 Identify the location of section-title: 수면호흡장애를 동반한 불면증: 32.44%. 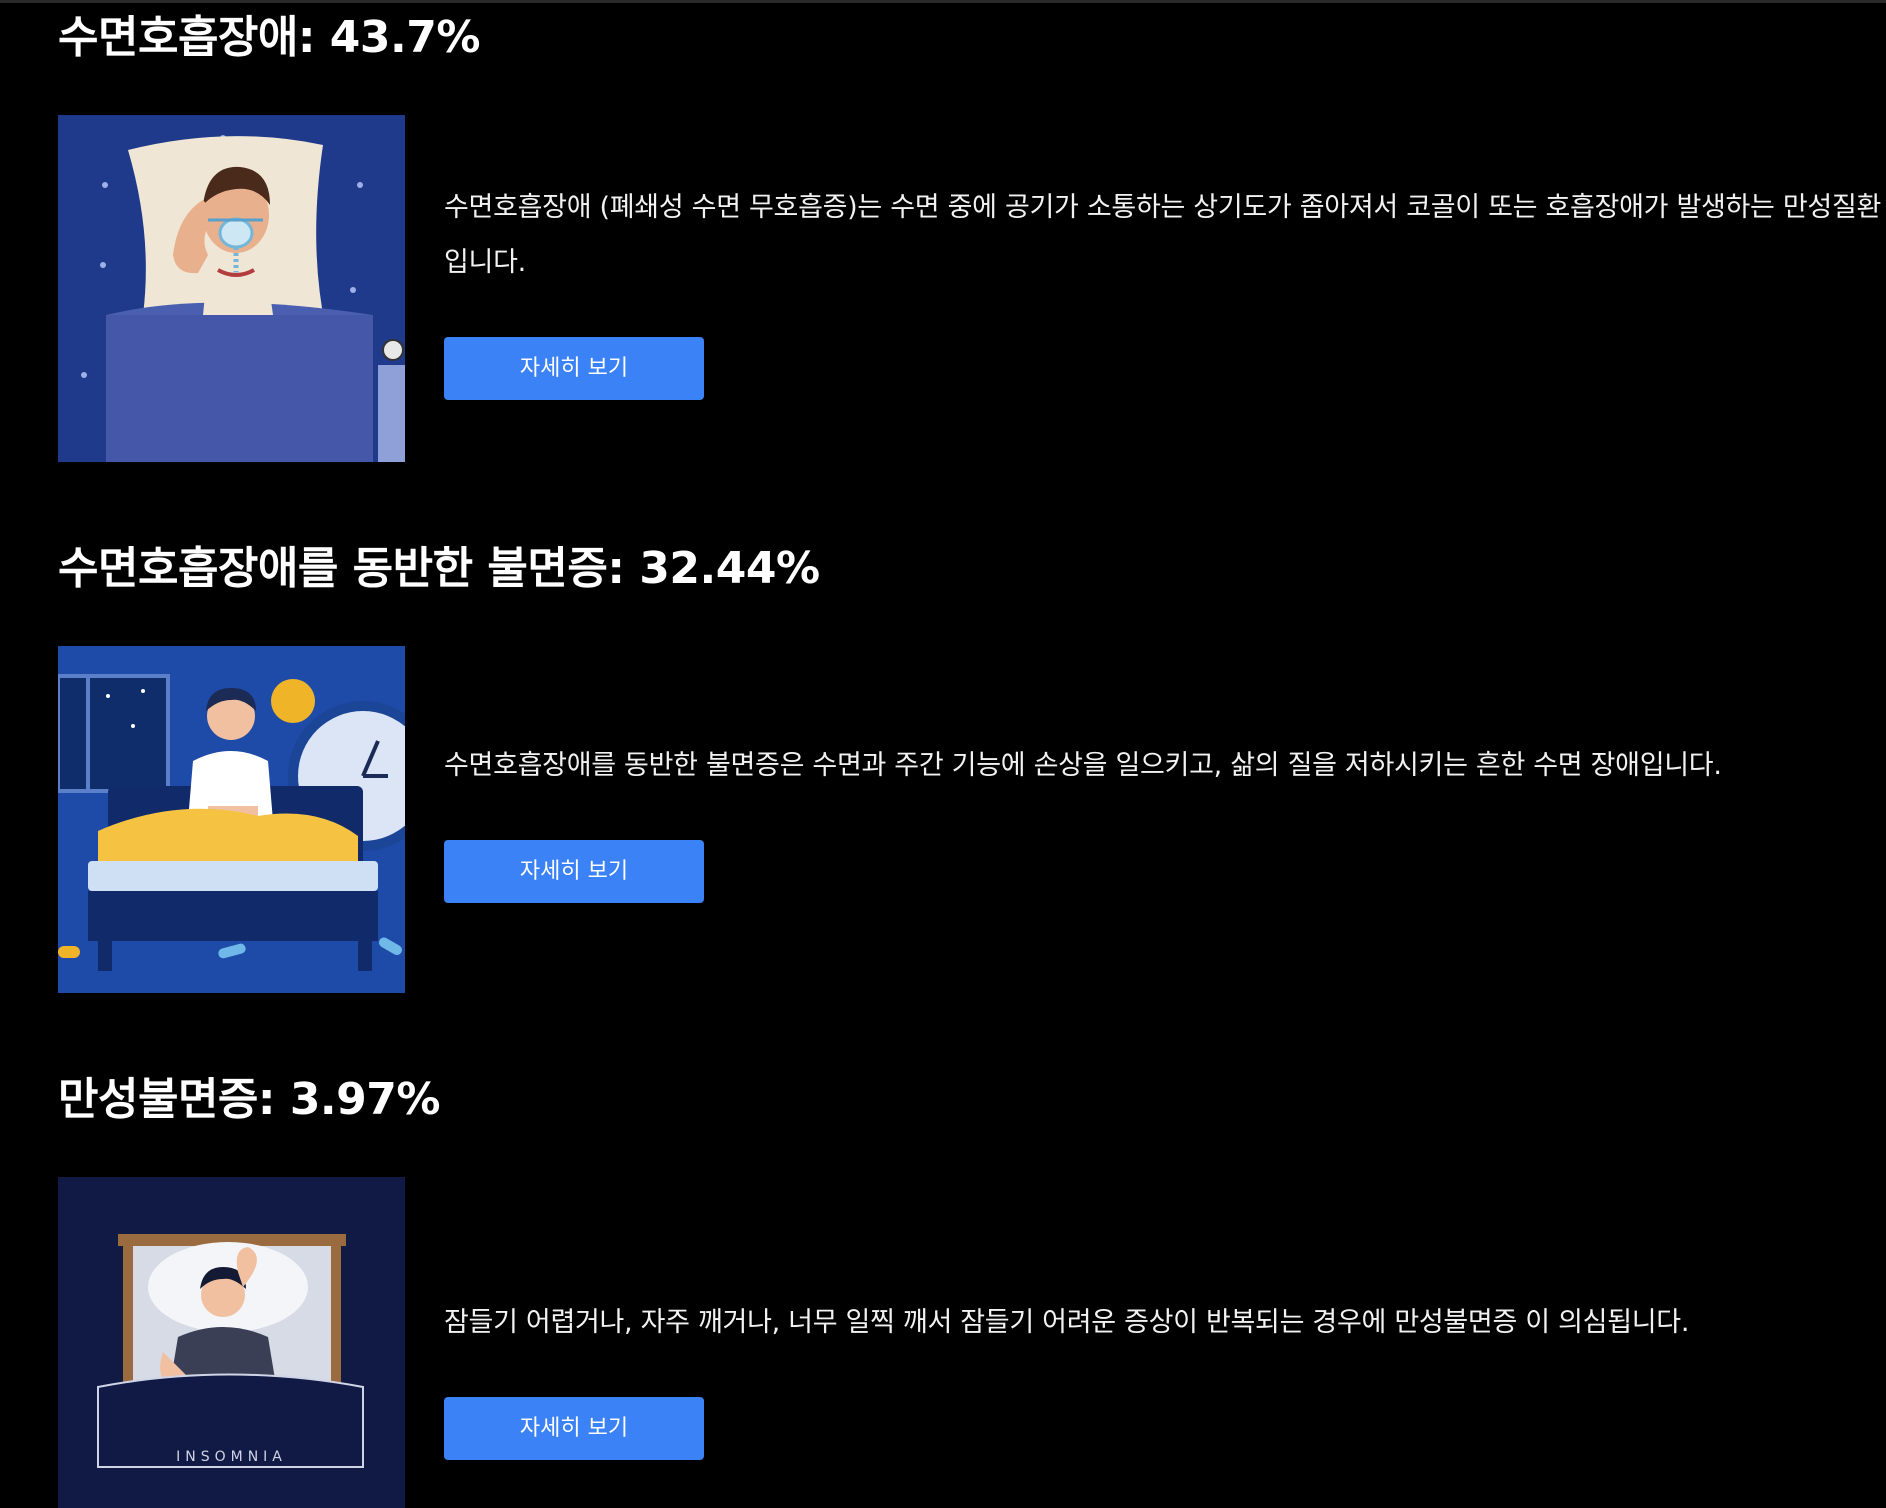
(439, 568).